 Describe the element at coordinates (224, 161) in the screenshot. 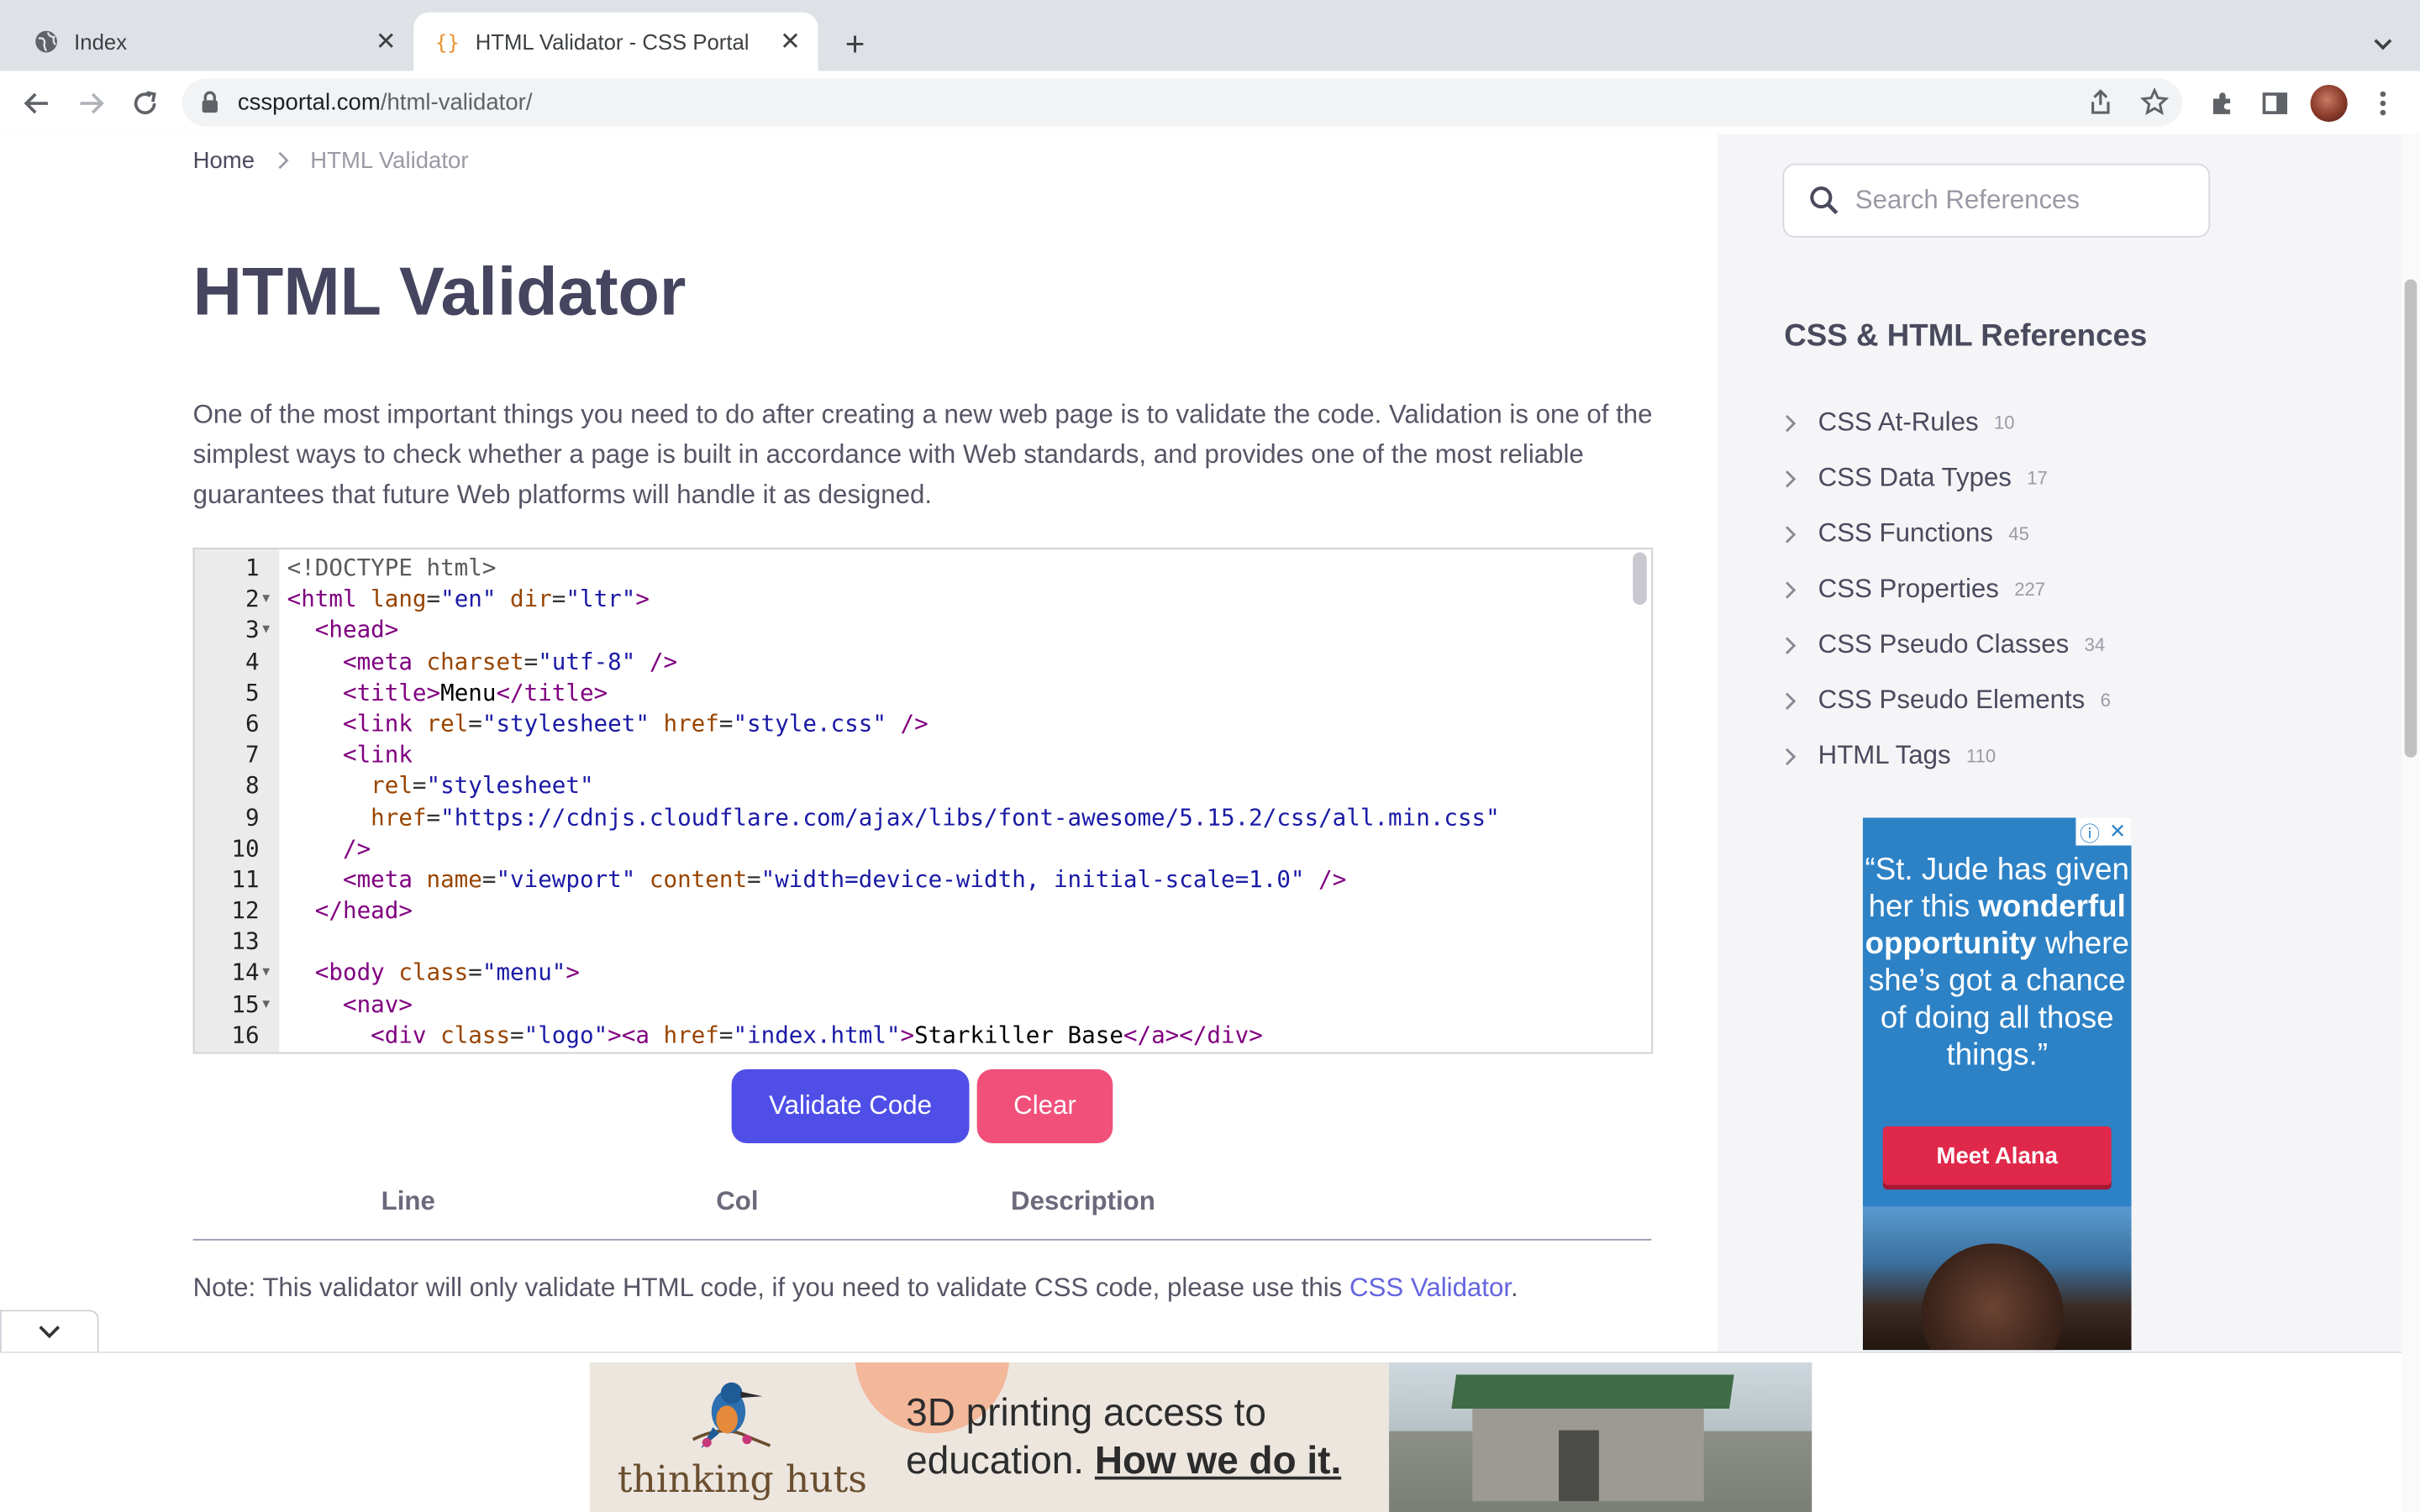

I see `breadcrumb-home-link: Home` at that location.